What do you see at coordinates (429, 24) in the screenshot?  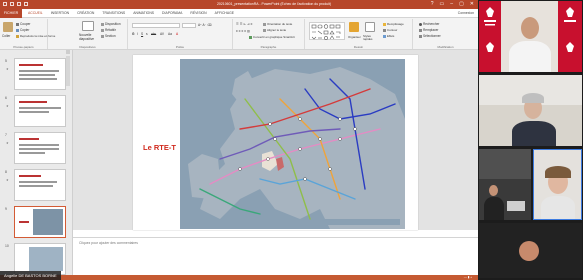 I see `find-button: Rechercher` at bounding box center [429, 24].